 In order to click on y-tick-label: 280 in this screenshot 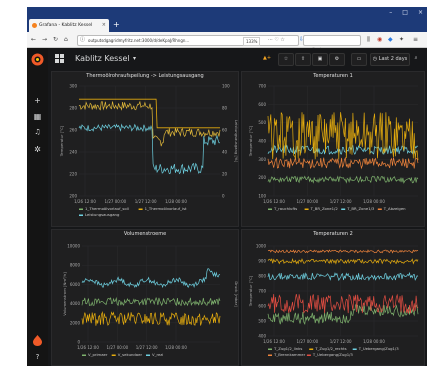, I will do `click(73, 108)`.